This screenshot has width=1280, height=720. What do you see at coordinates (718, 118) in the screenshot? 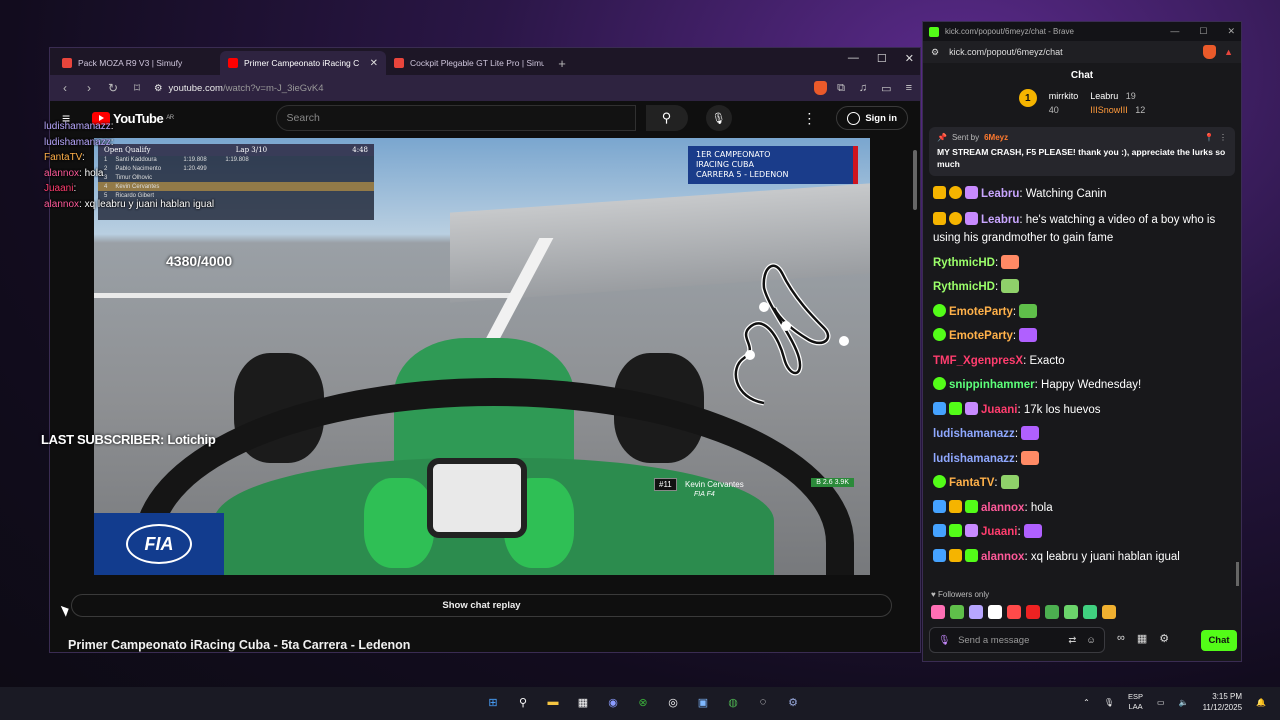
I see `mic-button: 🎙` at bounding box center [718, 118].